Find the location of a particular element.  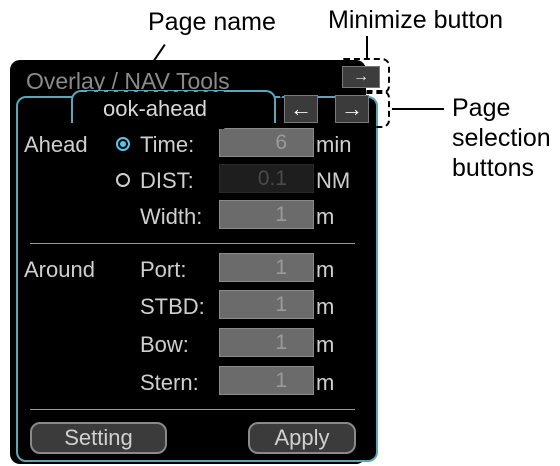

time-unit: min is located at coordinates (334, 144).